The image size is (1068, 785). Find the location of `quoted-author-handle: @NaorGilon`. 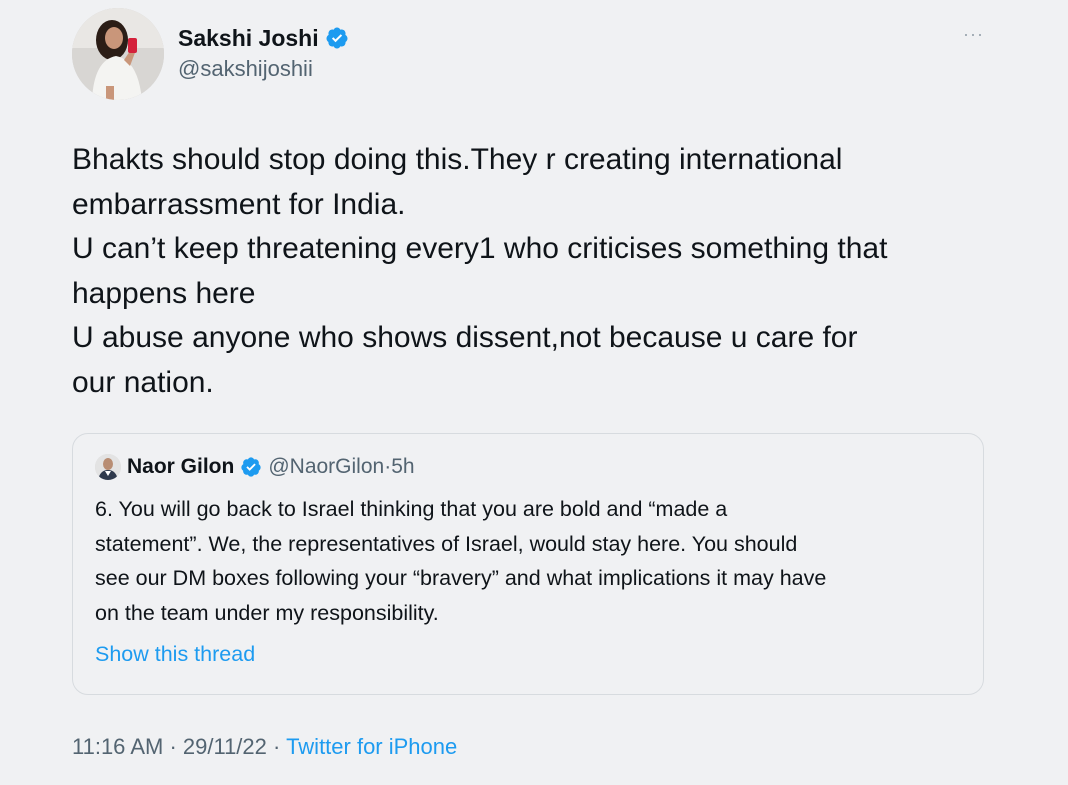

quoted-author-handle: @NaorGilon is located at coordinates (326, 467).